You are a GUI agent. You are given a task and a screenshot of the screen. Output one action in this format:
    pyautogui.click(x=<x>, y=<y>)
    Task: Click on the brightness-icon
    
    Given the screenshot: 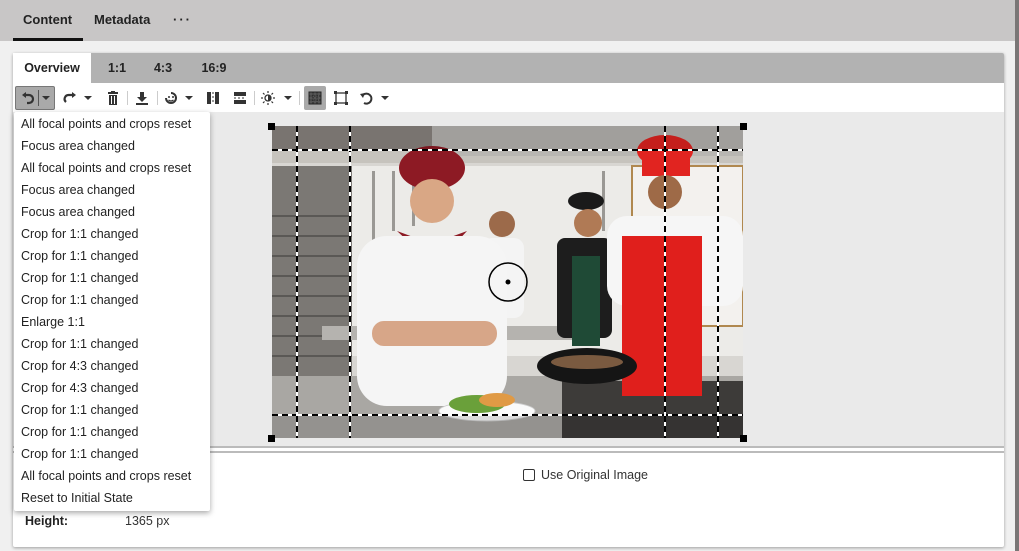 What is the action you would take?
    pyautogui.click(x=268, y=98)
    